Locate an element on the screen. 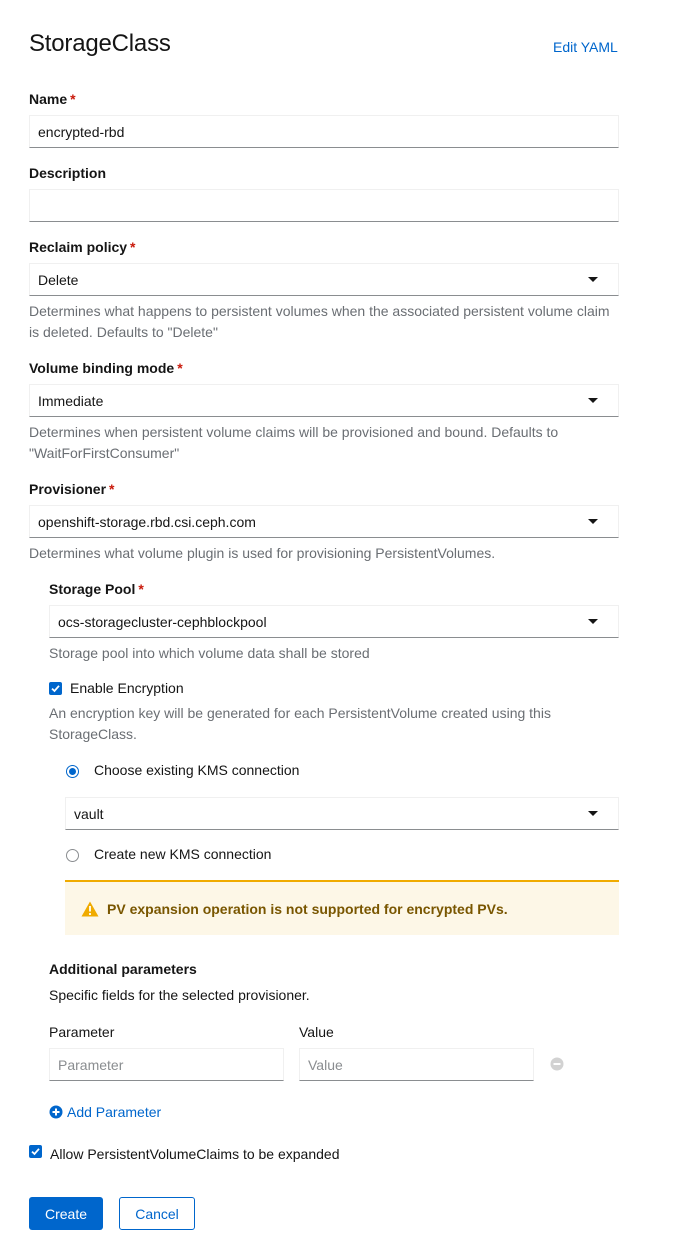 The height and width of the screenshot is (1256, 680). additional-parameters-title: Additional parameters is located at coordinates (123, 969).